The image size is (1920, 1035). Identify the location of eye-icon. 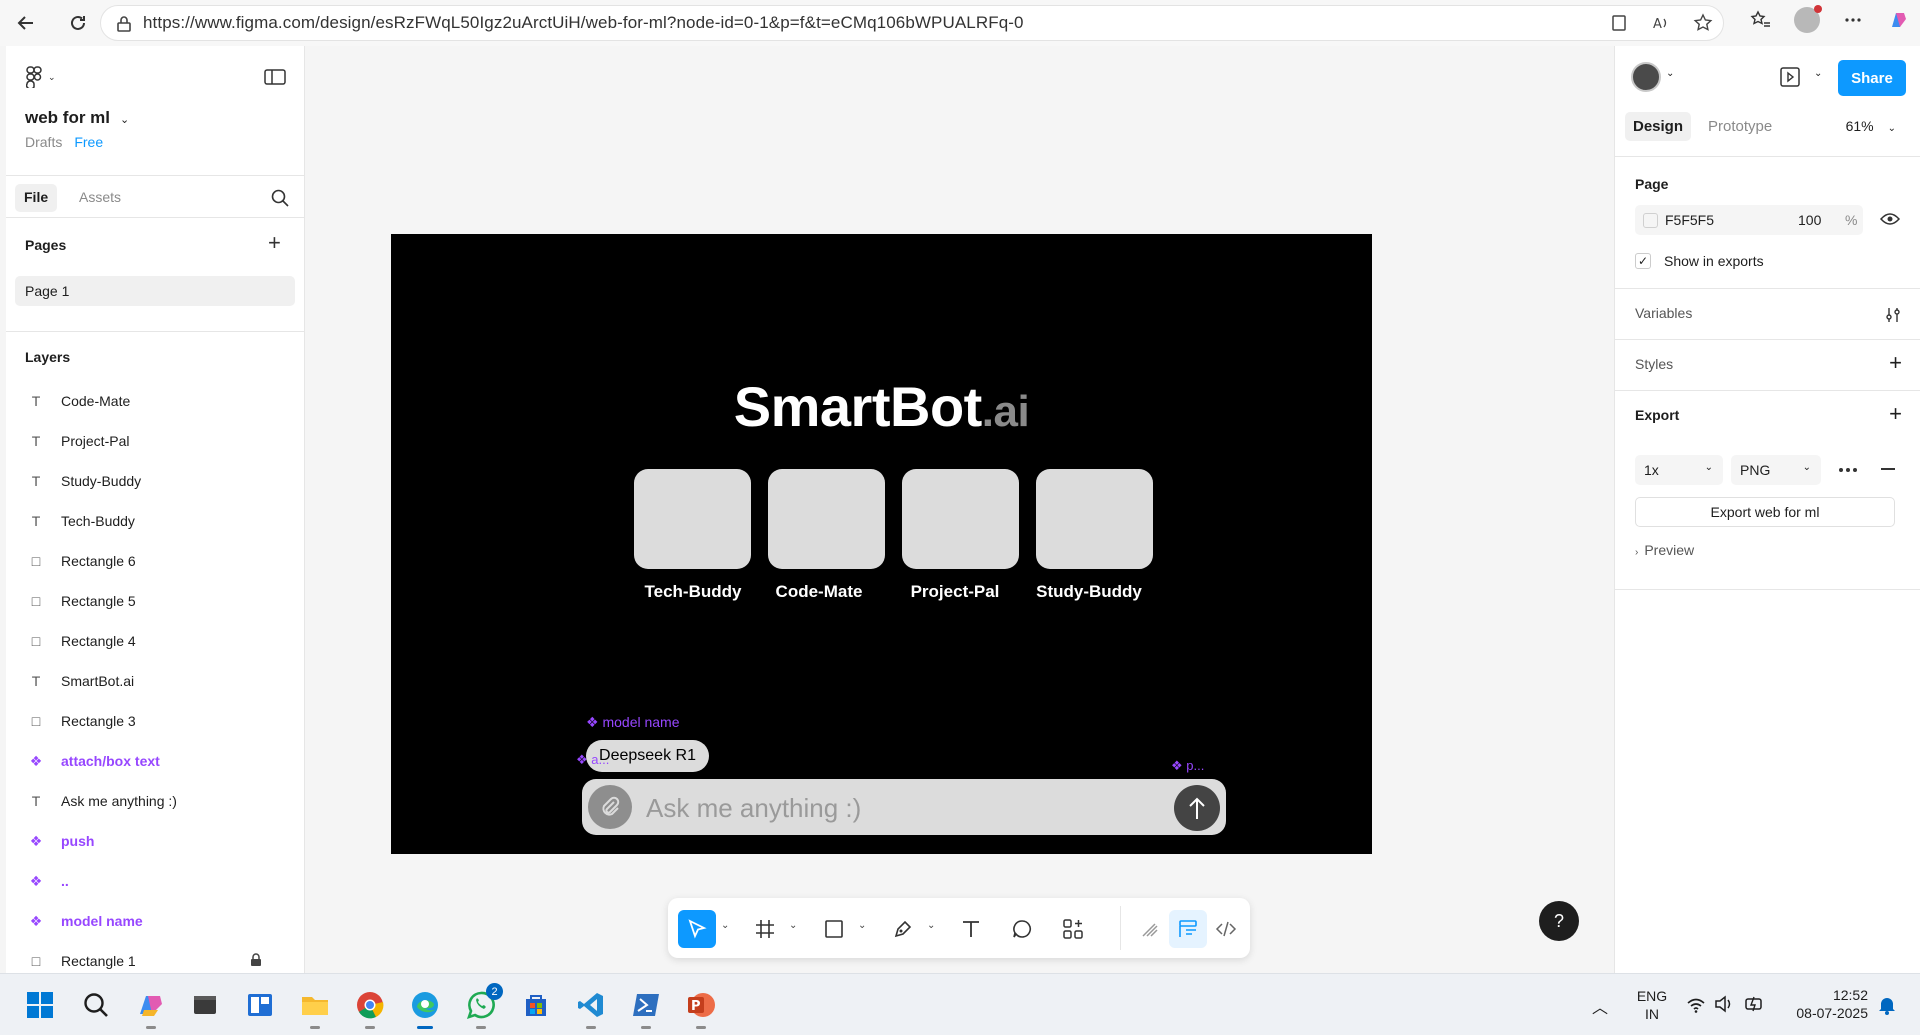
(1890, 219).